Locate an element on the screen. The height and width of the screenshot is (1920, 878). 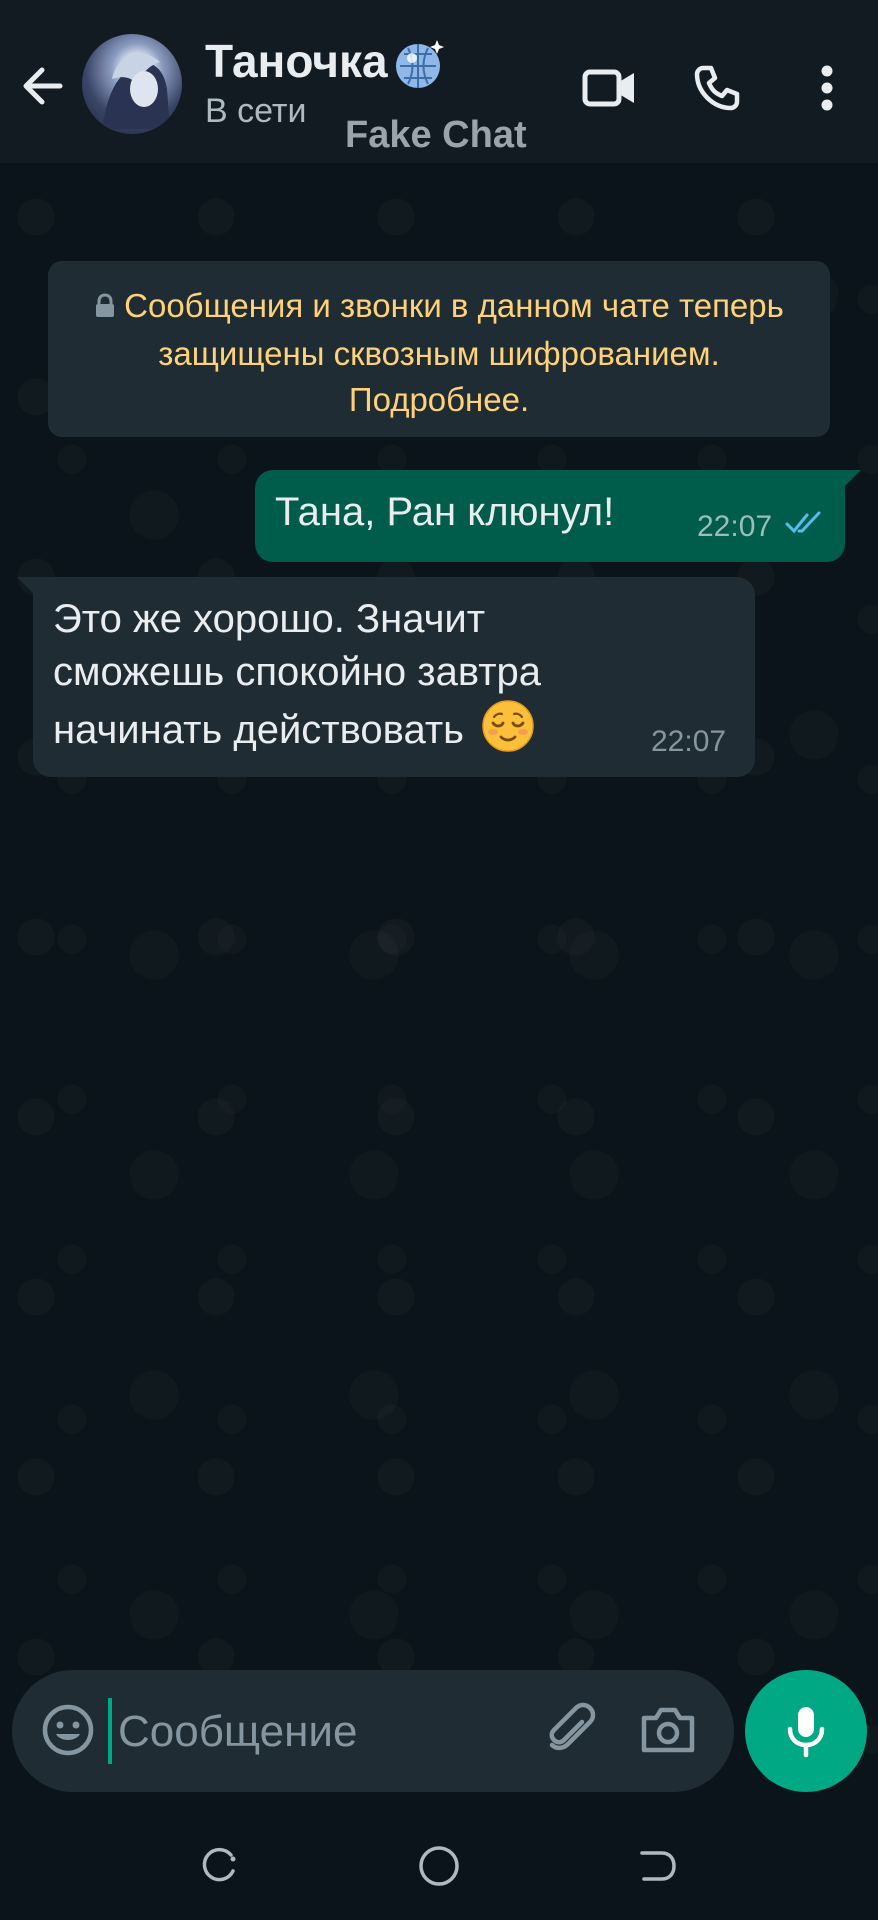
camera-icon is located at coordinates (668, 1730).